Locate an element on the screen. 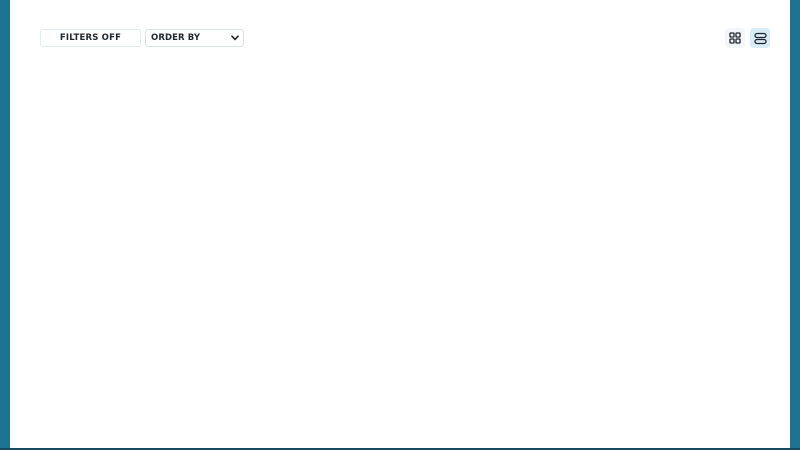 This screenshot has width=800, height=450. list-view-icon is located at coordinates (760, 38).